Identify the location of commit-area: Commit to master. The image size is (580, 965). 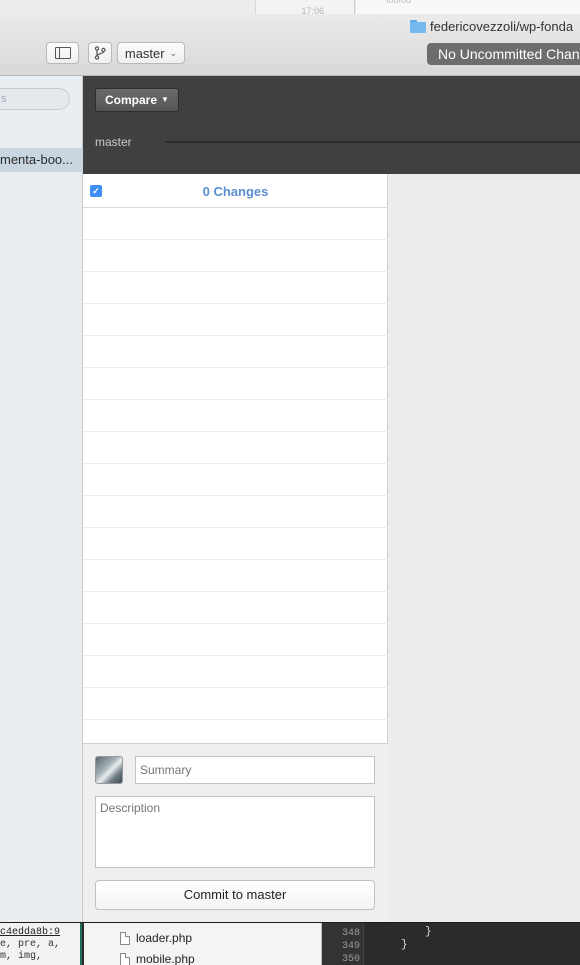
(235, 832).